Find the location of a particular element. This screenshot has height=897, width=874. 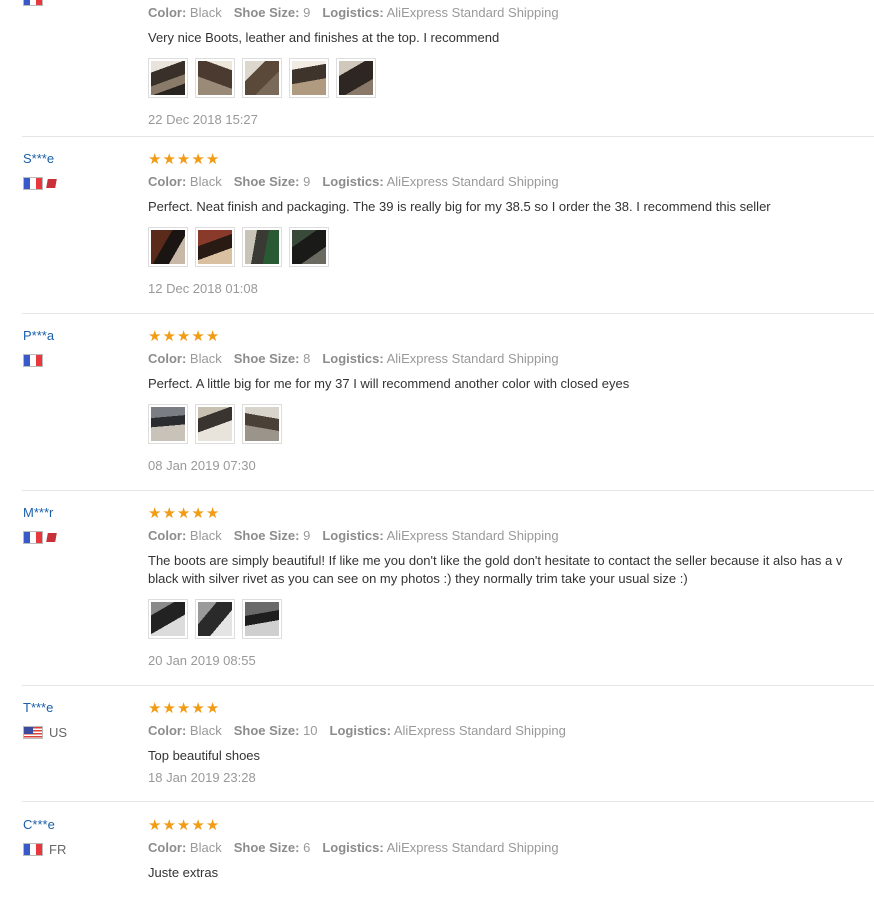

review-date: 20 Jan 2019 08:55 is located at coordinates (202, 660).